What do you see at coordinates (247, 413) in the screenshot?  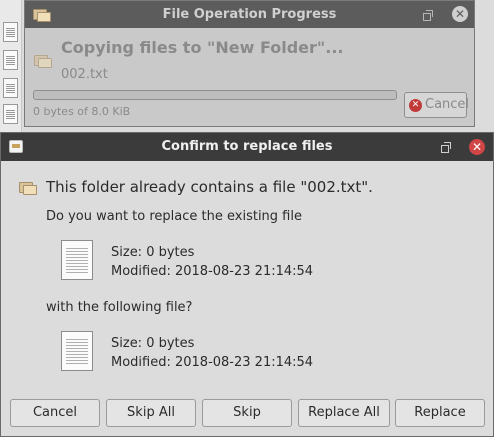 I see `skip-button: Skip` at bounding box center [247, 413].